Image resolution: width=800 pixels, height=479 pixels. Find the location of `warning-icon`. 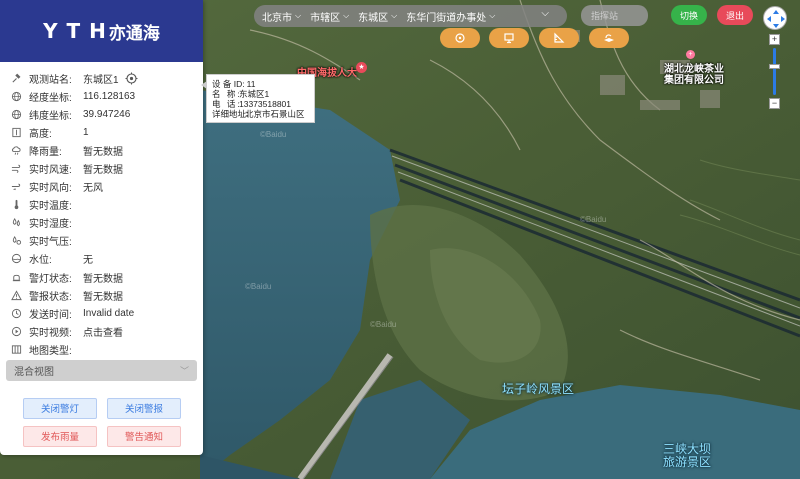

warning-icon is located at coordinates (16, 295).